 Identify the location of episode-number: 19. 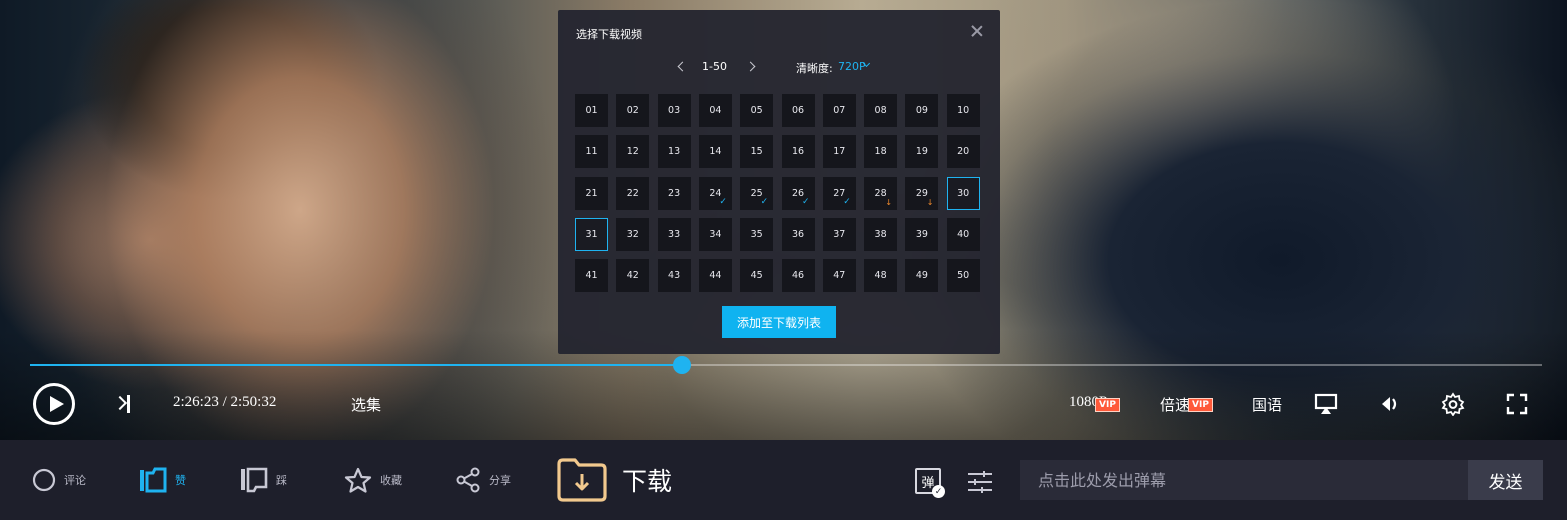
(921, 152).